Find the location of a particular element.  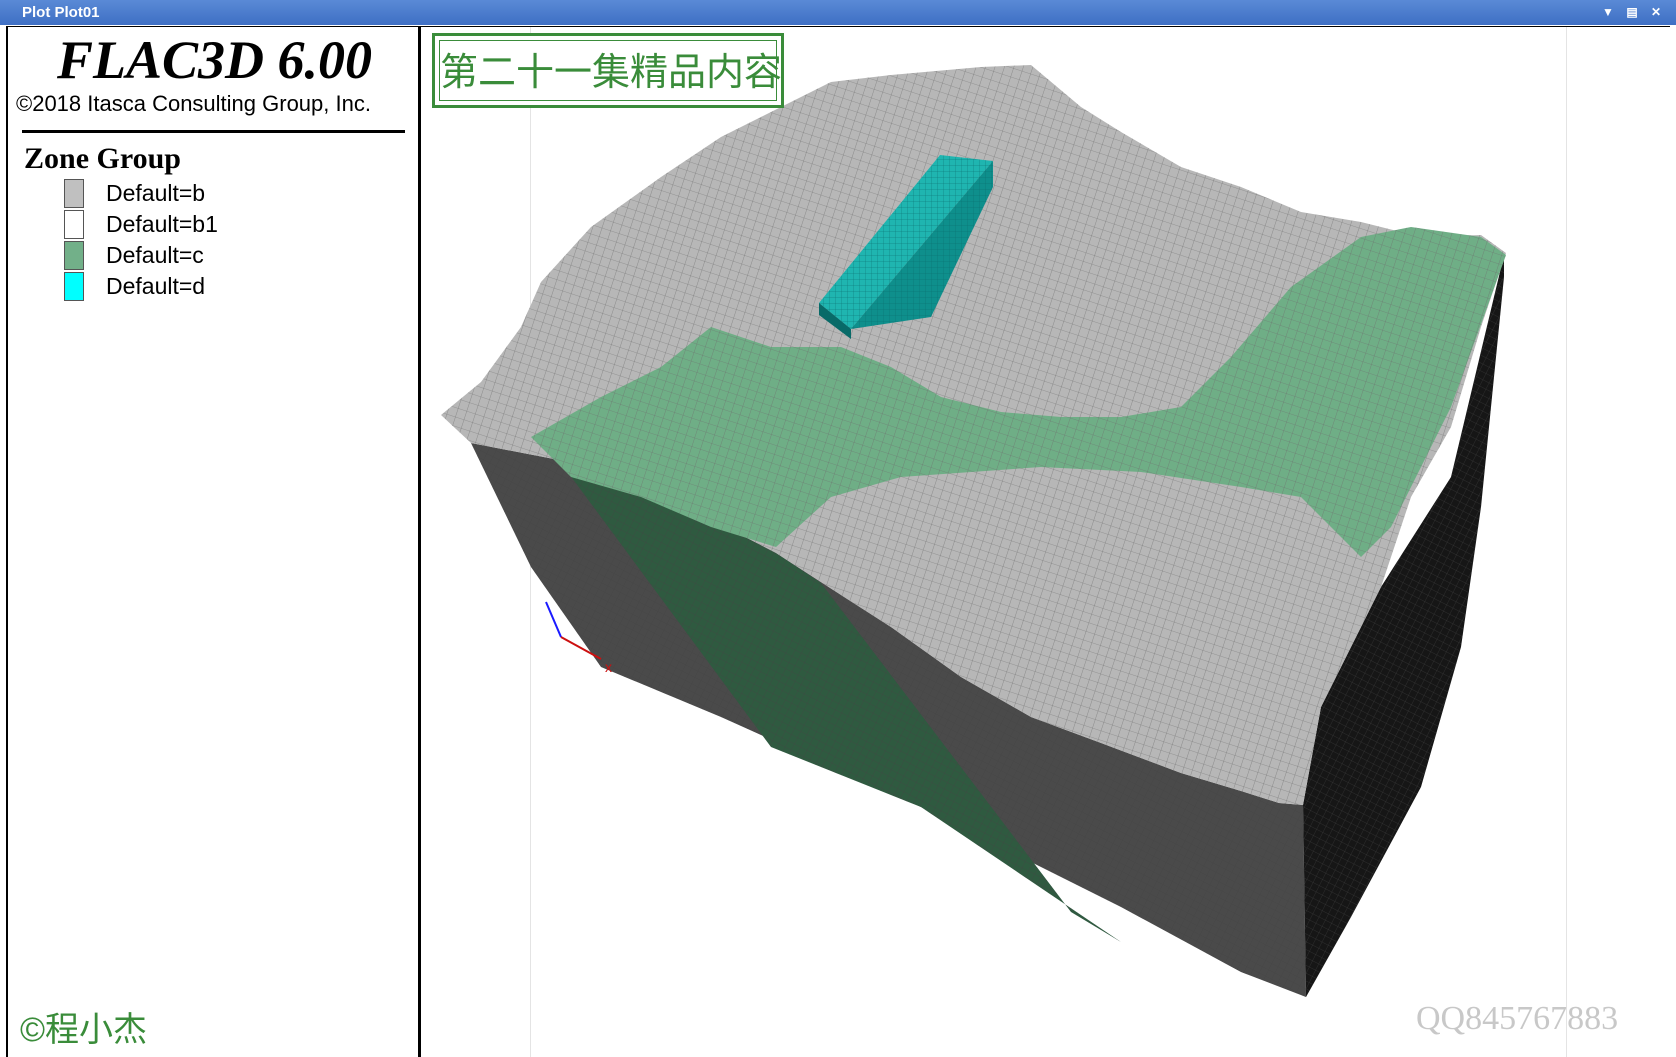

app-title: FLAC3D 6.00 is located at coordinates (214, 60).